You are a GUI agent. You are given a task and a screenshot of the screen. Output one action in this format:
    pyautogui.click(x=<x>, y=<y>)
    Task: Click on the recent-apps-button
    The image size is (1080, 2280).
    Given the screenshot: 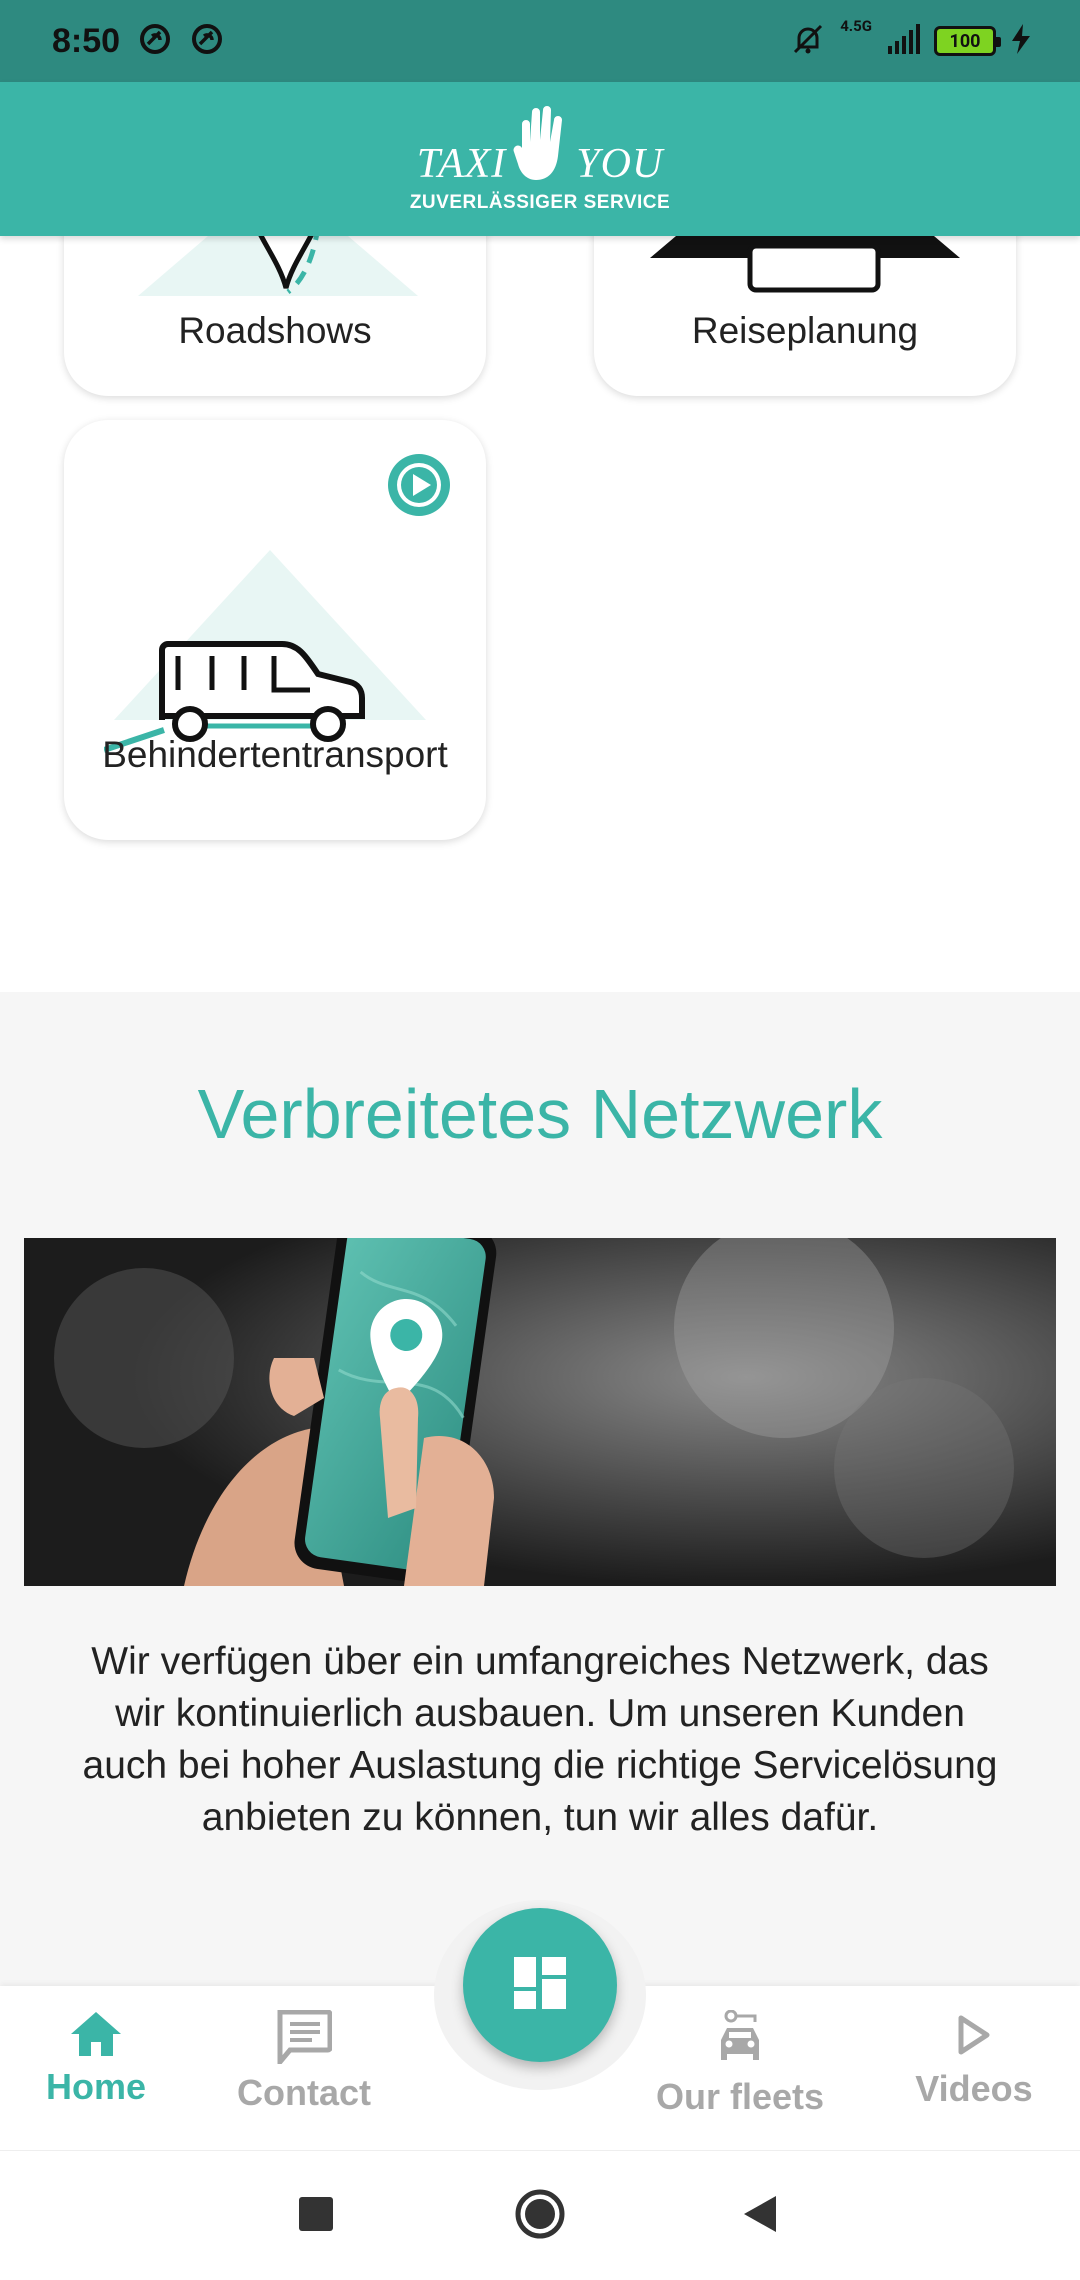 What is the action you would take?
    pyautogui.click(x=316, y=2215)
    